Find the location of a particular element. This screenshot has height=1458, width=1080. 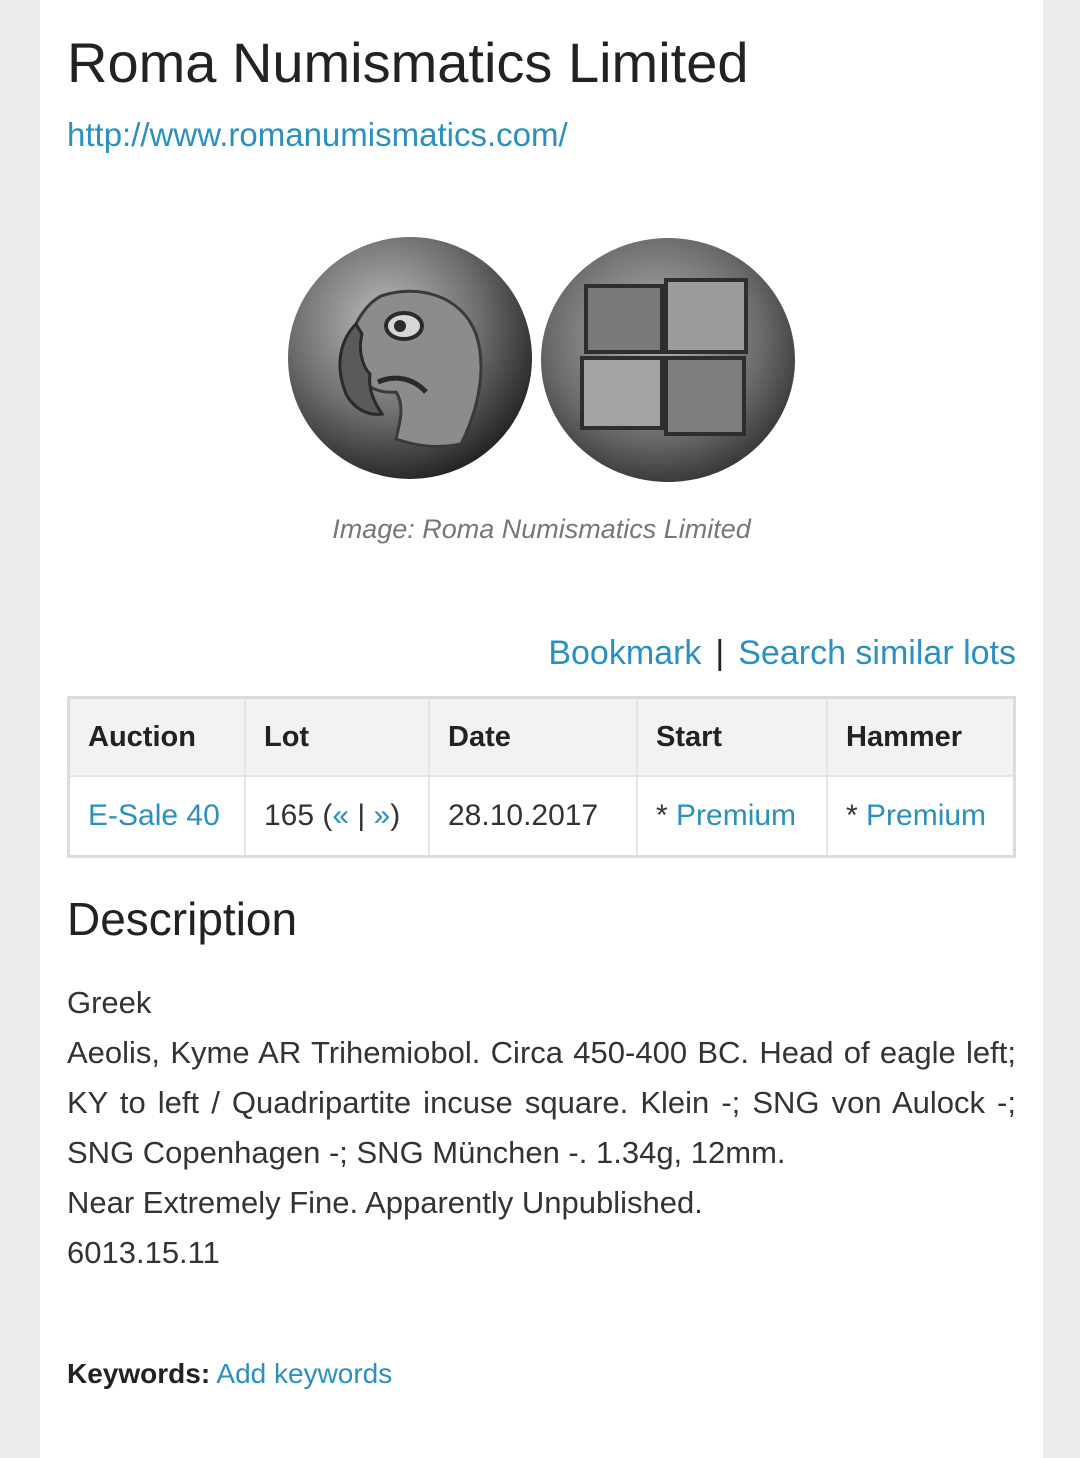

coin-image is located at coordinates (542, 360).